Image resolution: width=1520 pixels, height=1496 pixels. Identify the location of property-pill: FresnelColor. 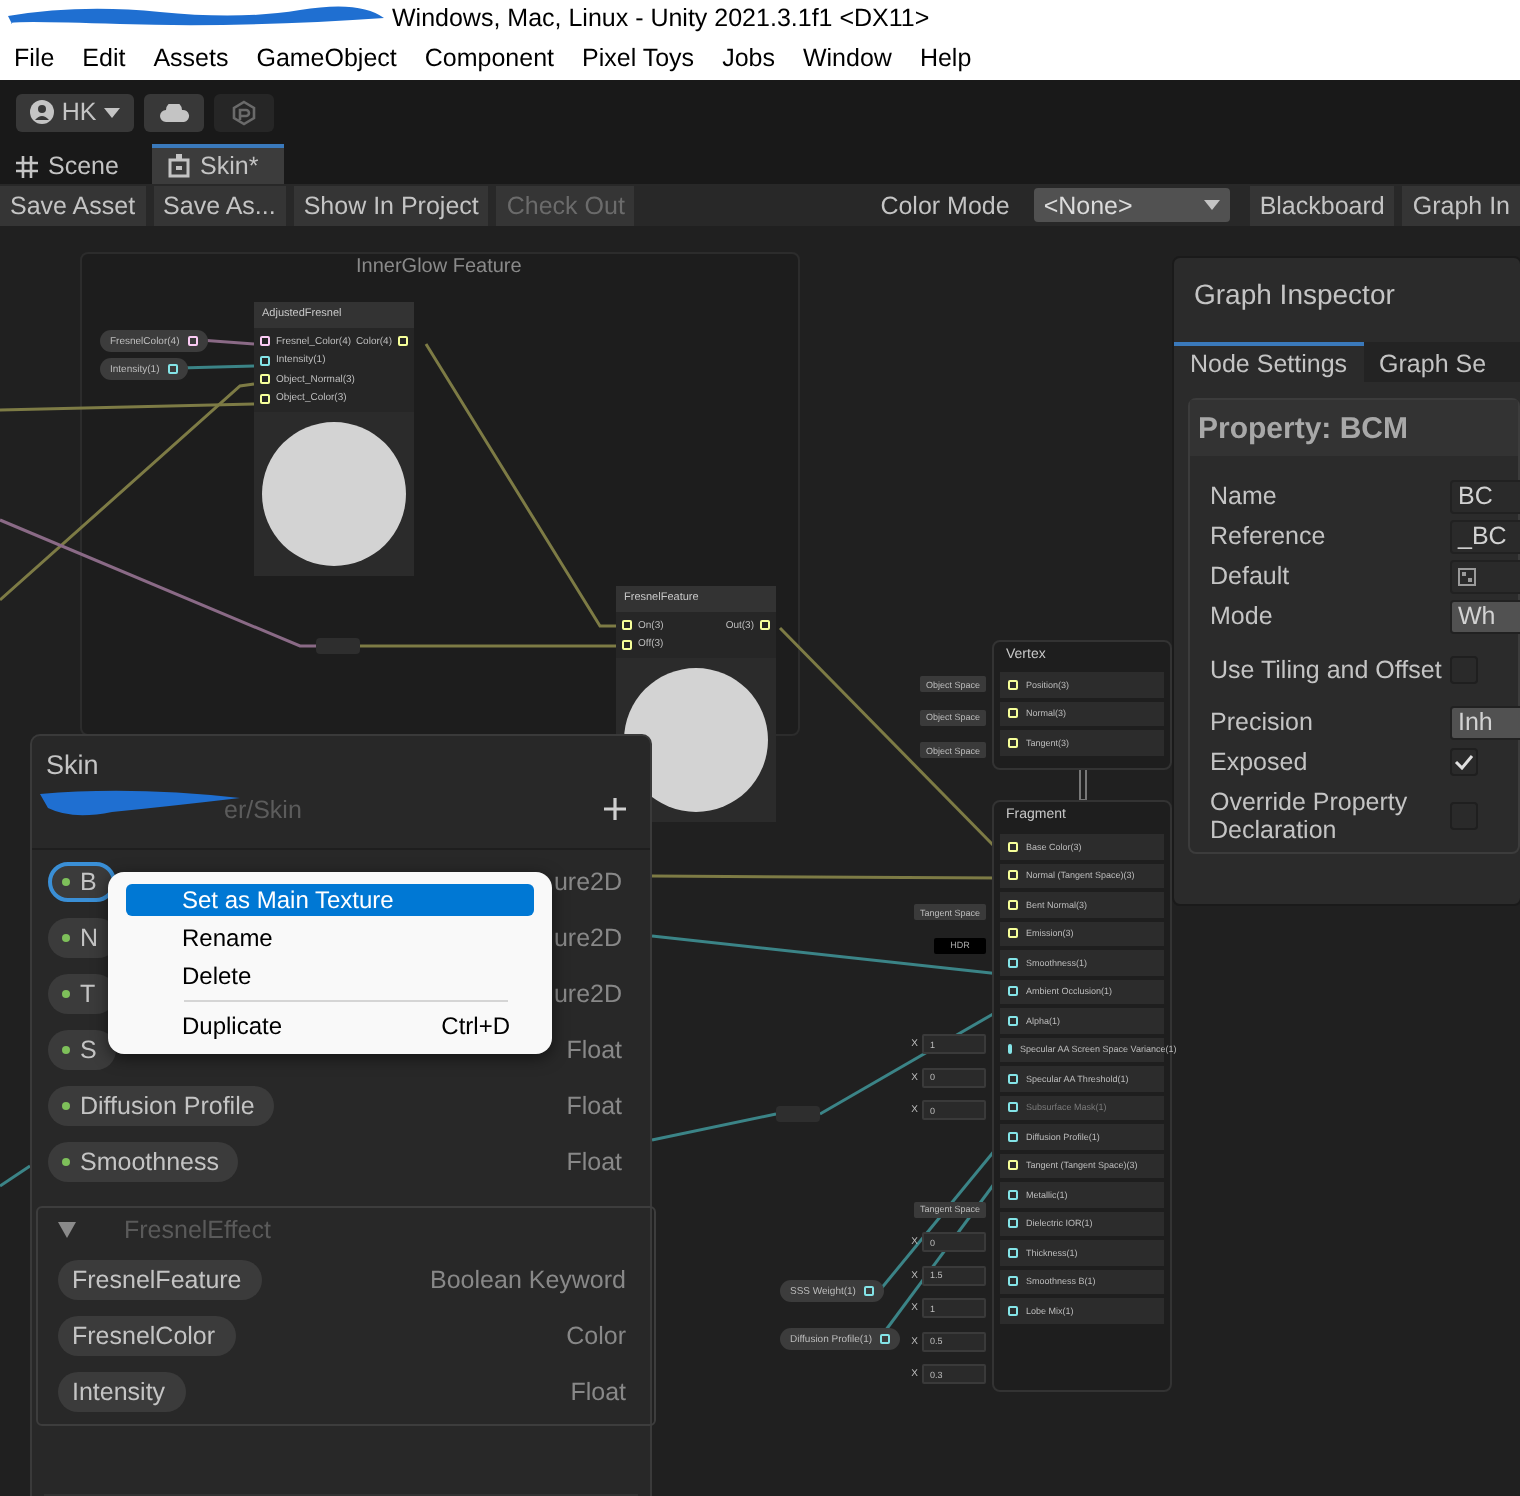
(147, 1336).